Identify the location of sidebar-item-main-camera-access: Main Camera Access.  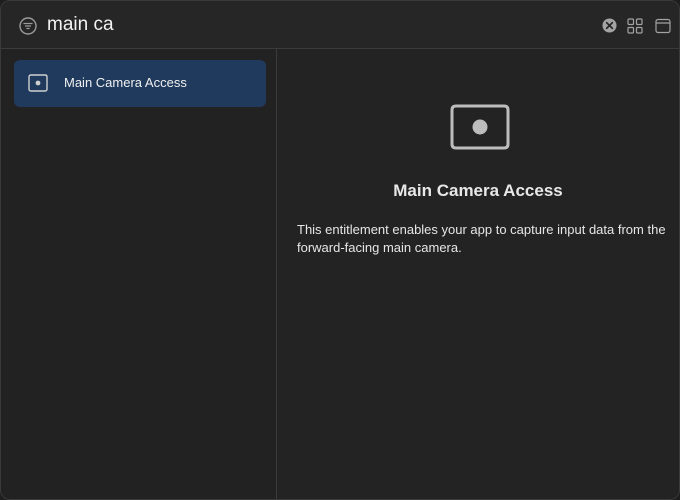
(140, 83).